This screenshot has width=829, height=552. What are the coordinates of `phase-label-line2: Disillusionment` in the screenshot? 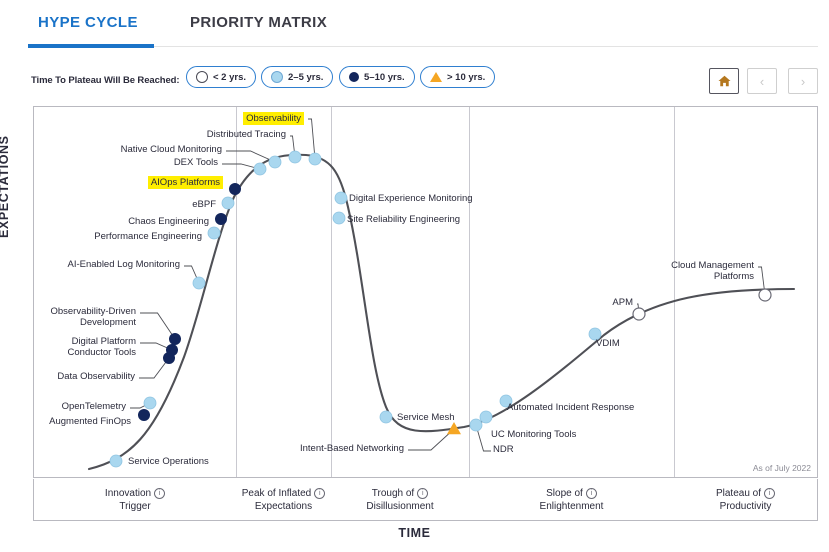 It's located at (400, 506).